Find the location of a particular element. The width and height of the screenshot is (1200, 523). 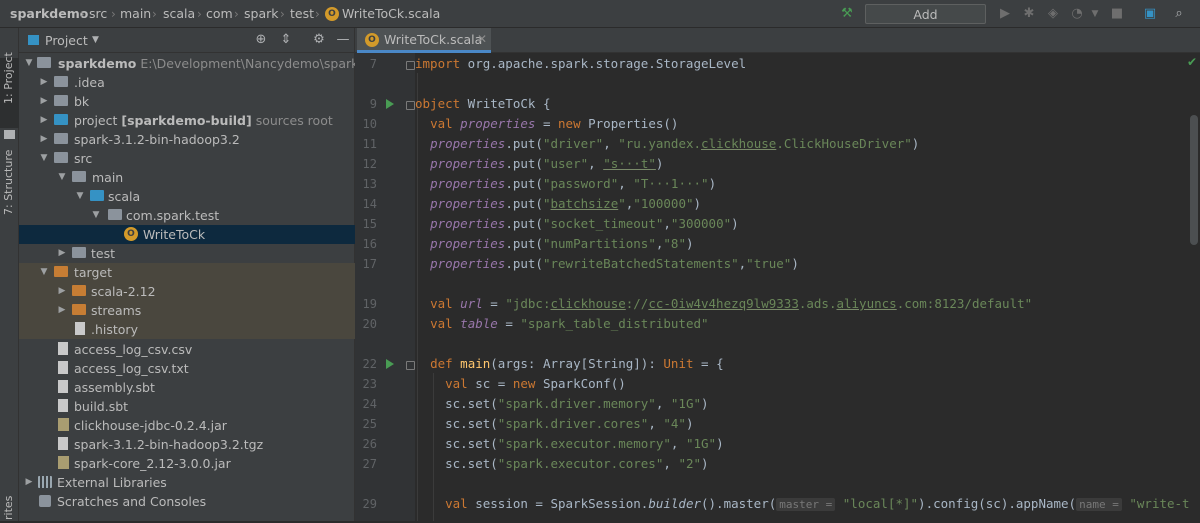

tree-item-clickhouse-jar: clickhouse-jdbc-0.2.4.jar is located at coordinates (187, 425).